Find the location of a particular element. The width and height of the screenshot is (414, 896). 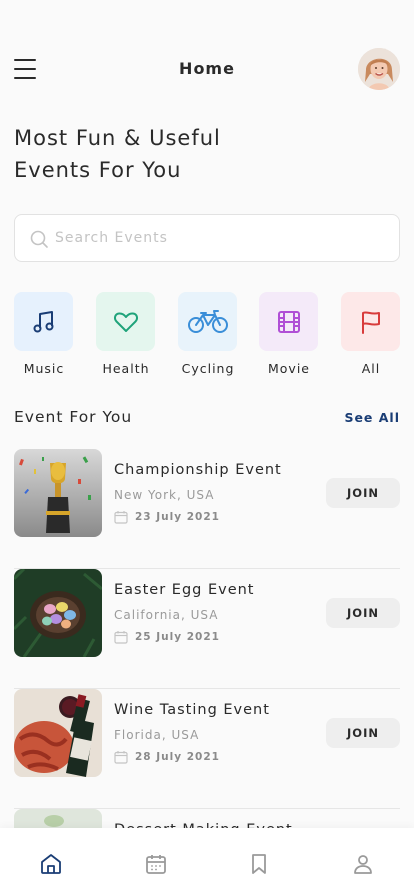

category-all-tile is located at coordinates (370, 321).